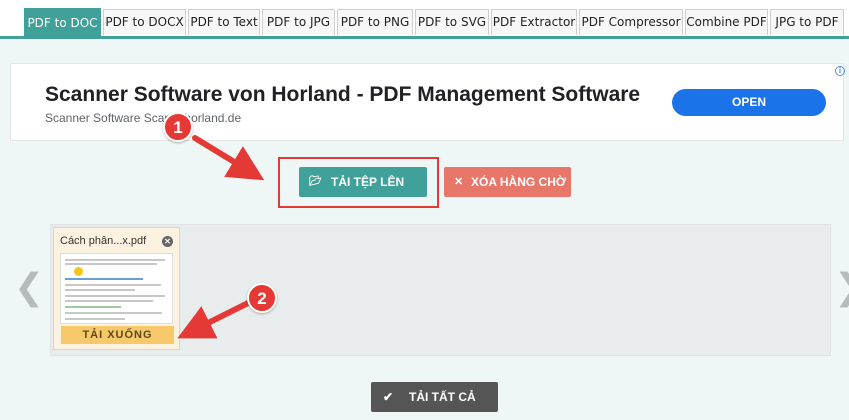 The image size is (849, 420). Describe the element at coordinates (807, 22) in the screenshot. I see `tab-jpg-to-pdf: JPG to PDF` at that location.